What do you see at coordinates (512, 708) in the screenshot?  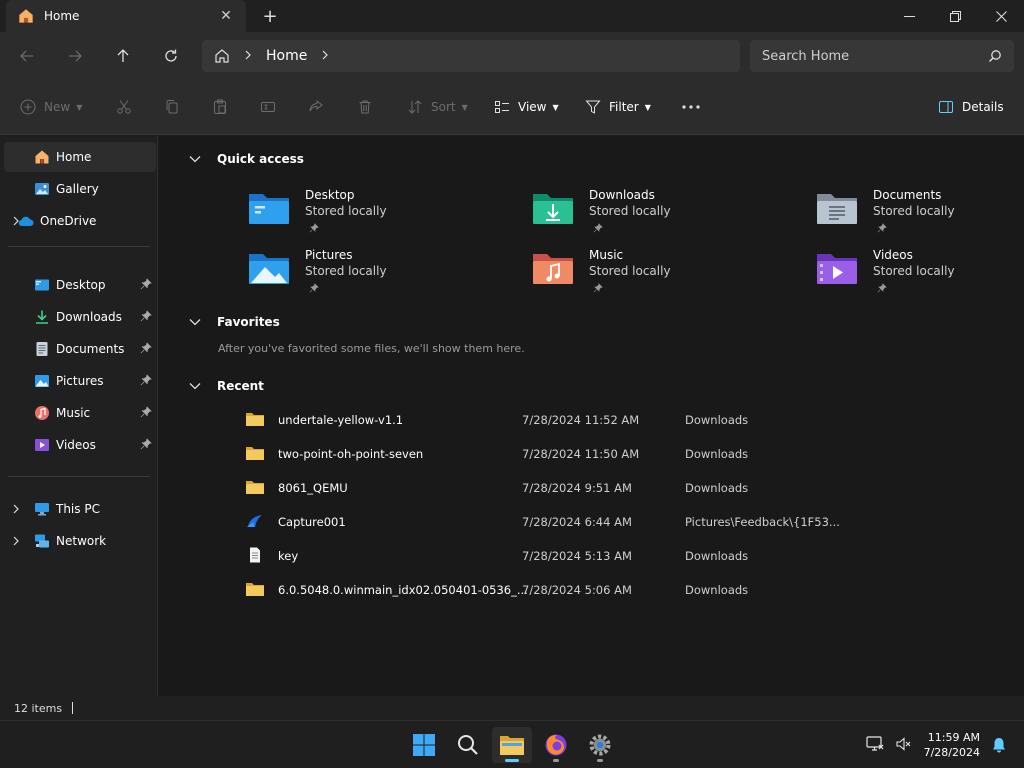 I see `status-bar: 12 items` at bounding box center [512, 708].